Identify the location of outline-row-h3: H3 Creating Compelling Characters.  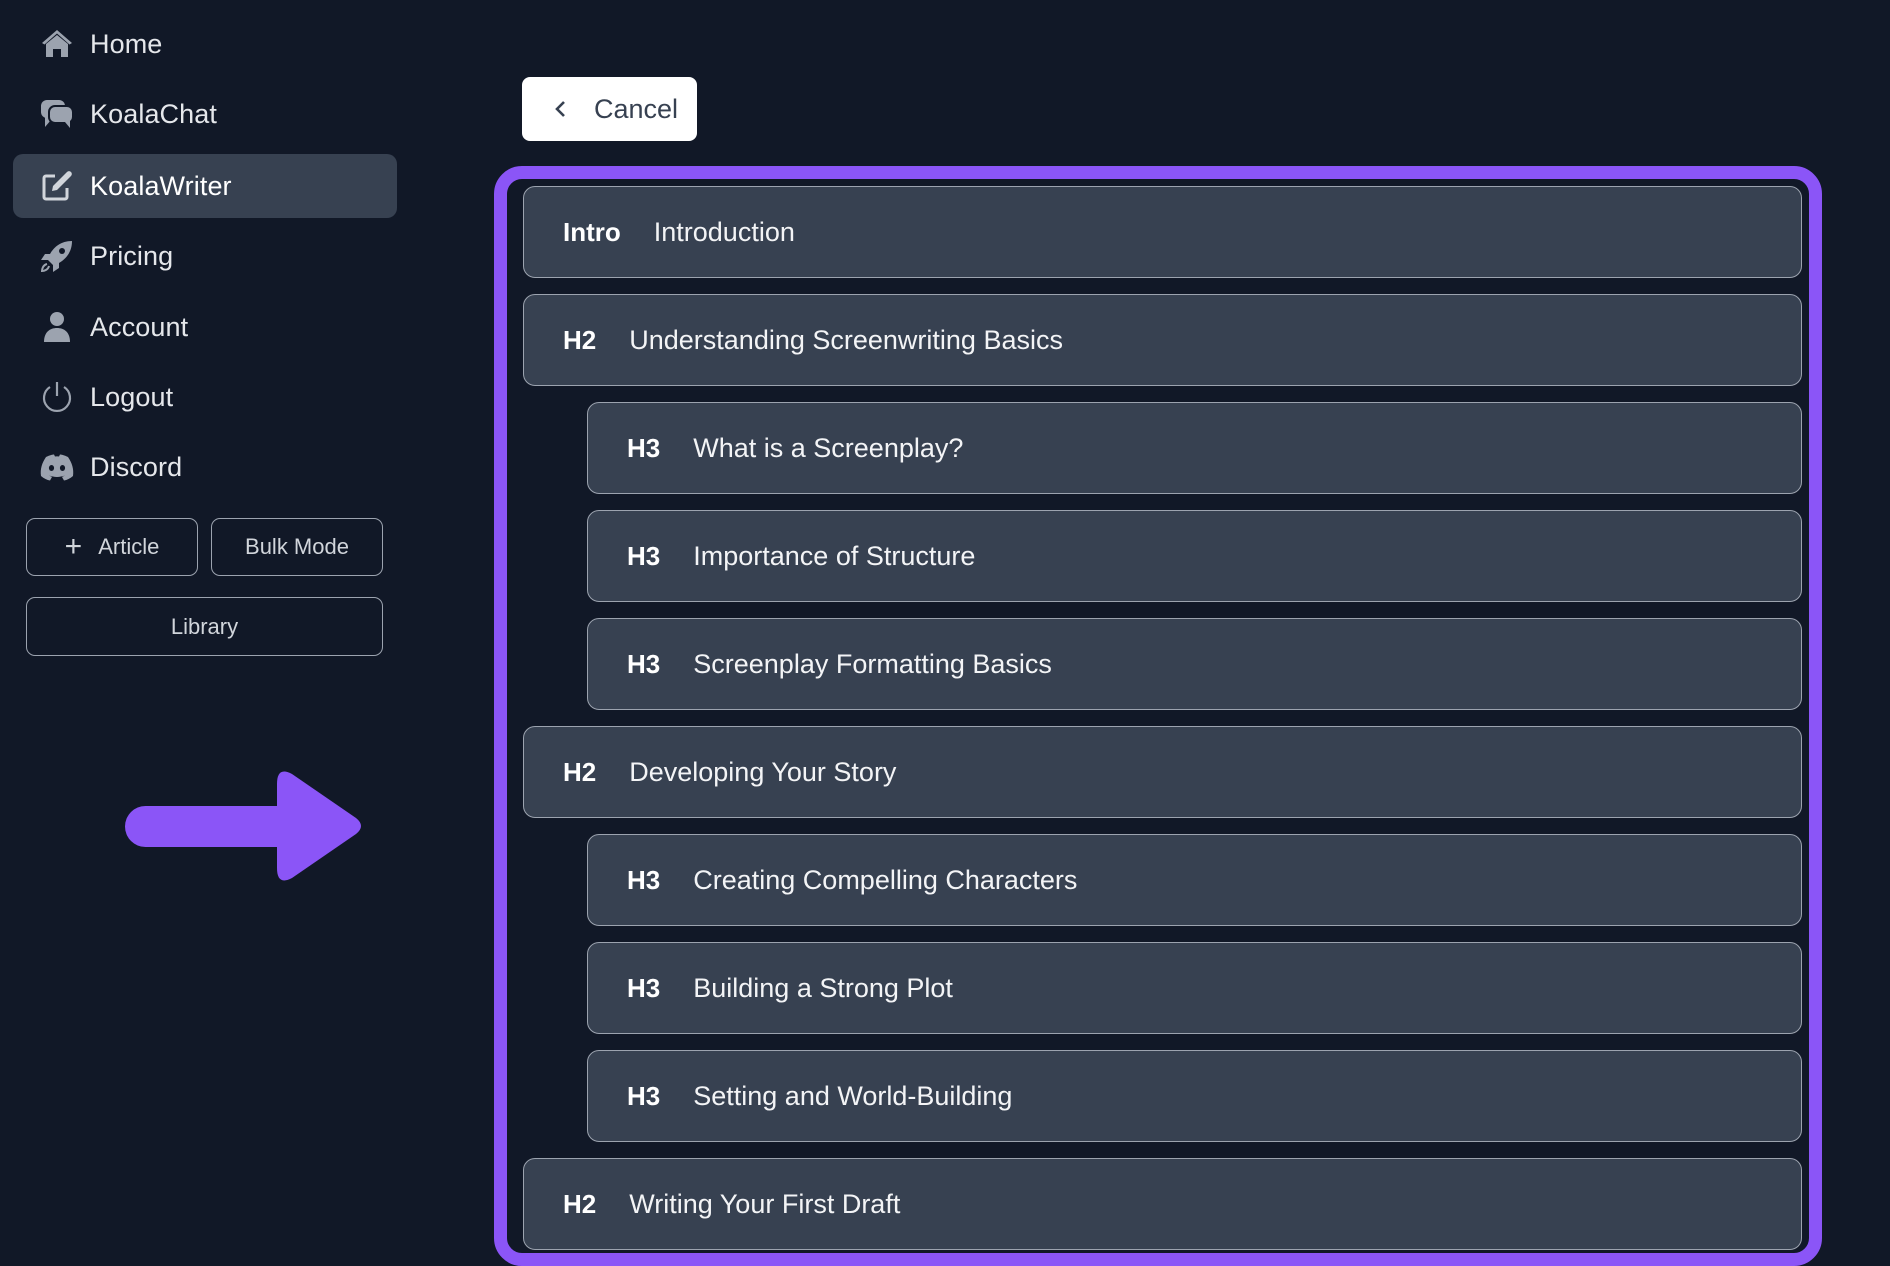
(1194, 880).